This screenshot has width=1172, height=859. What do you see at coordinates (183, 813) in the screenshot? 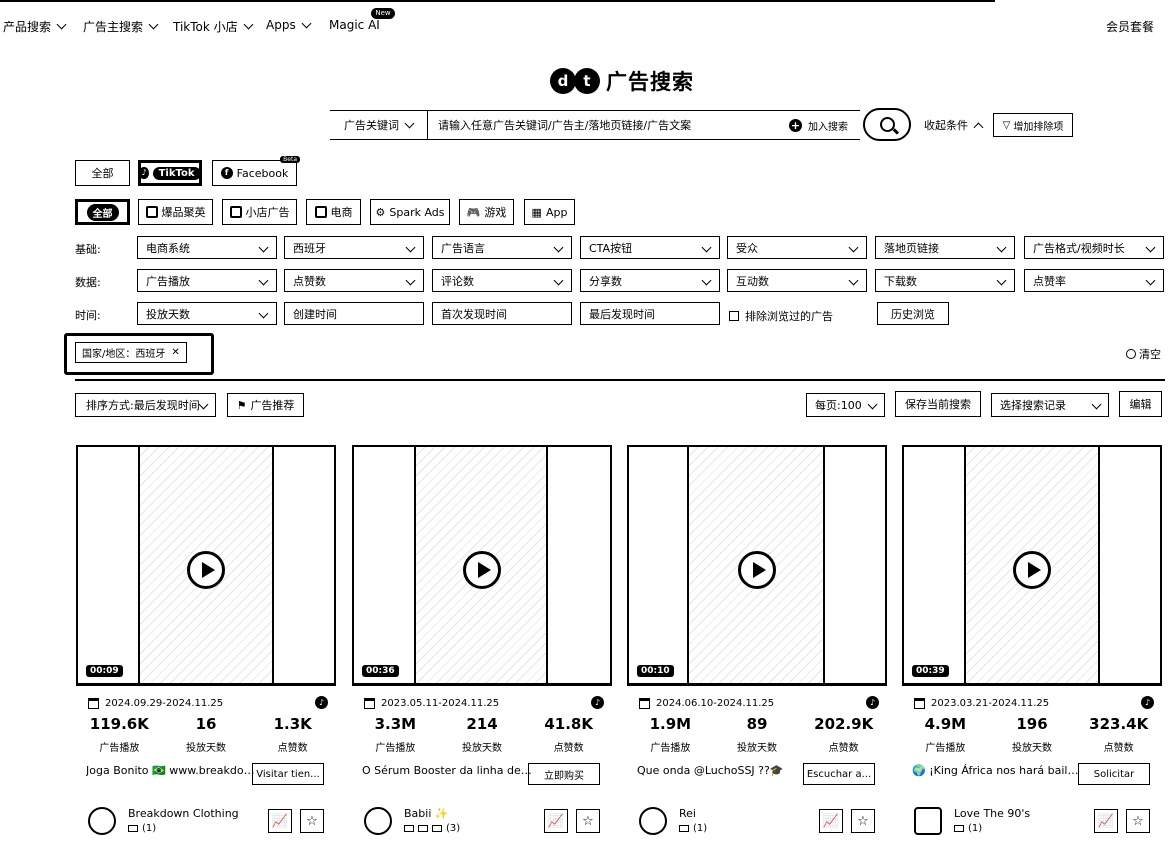
I see `advertiser-name: Breakdown Clothing` at bounding box center [183, 813].